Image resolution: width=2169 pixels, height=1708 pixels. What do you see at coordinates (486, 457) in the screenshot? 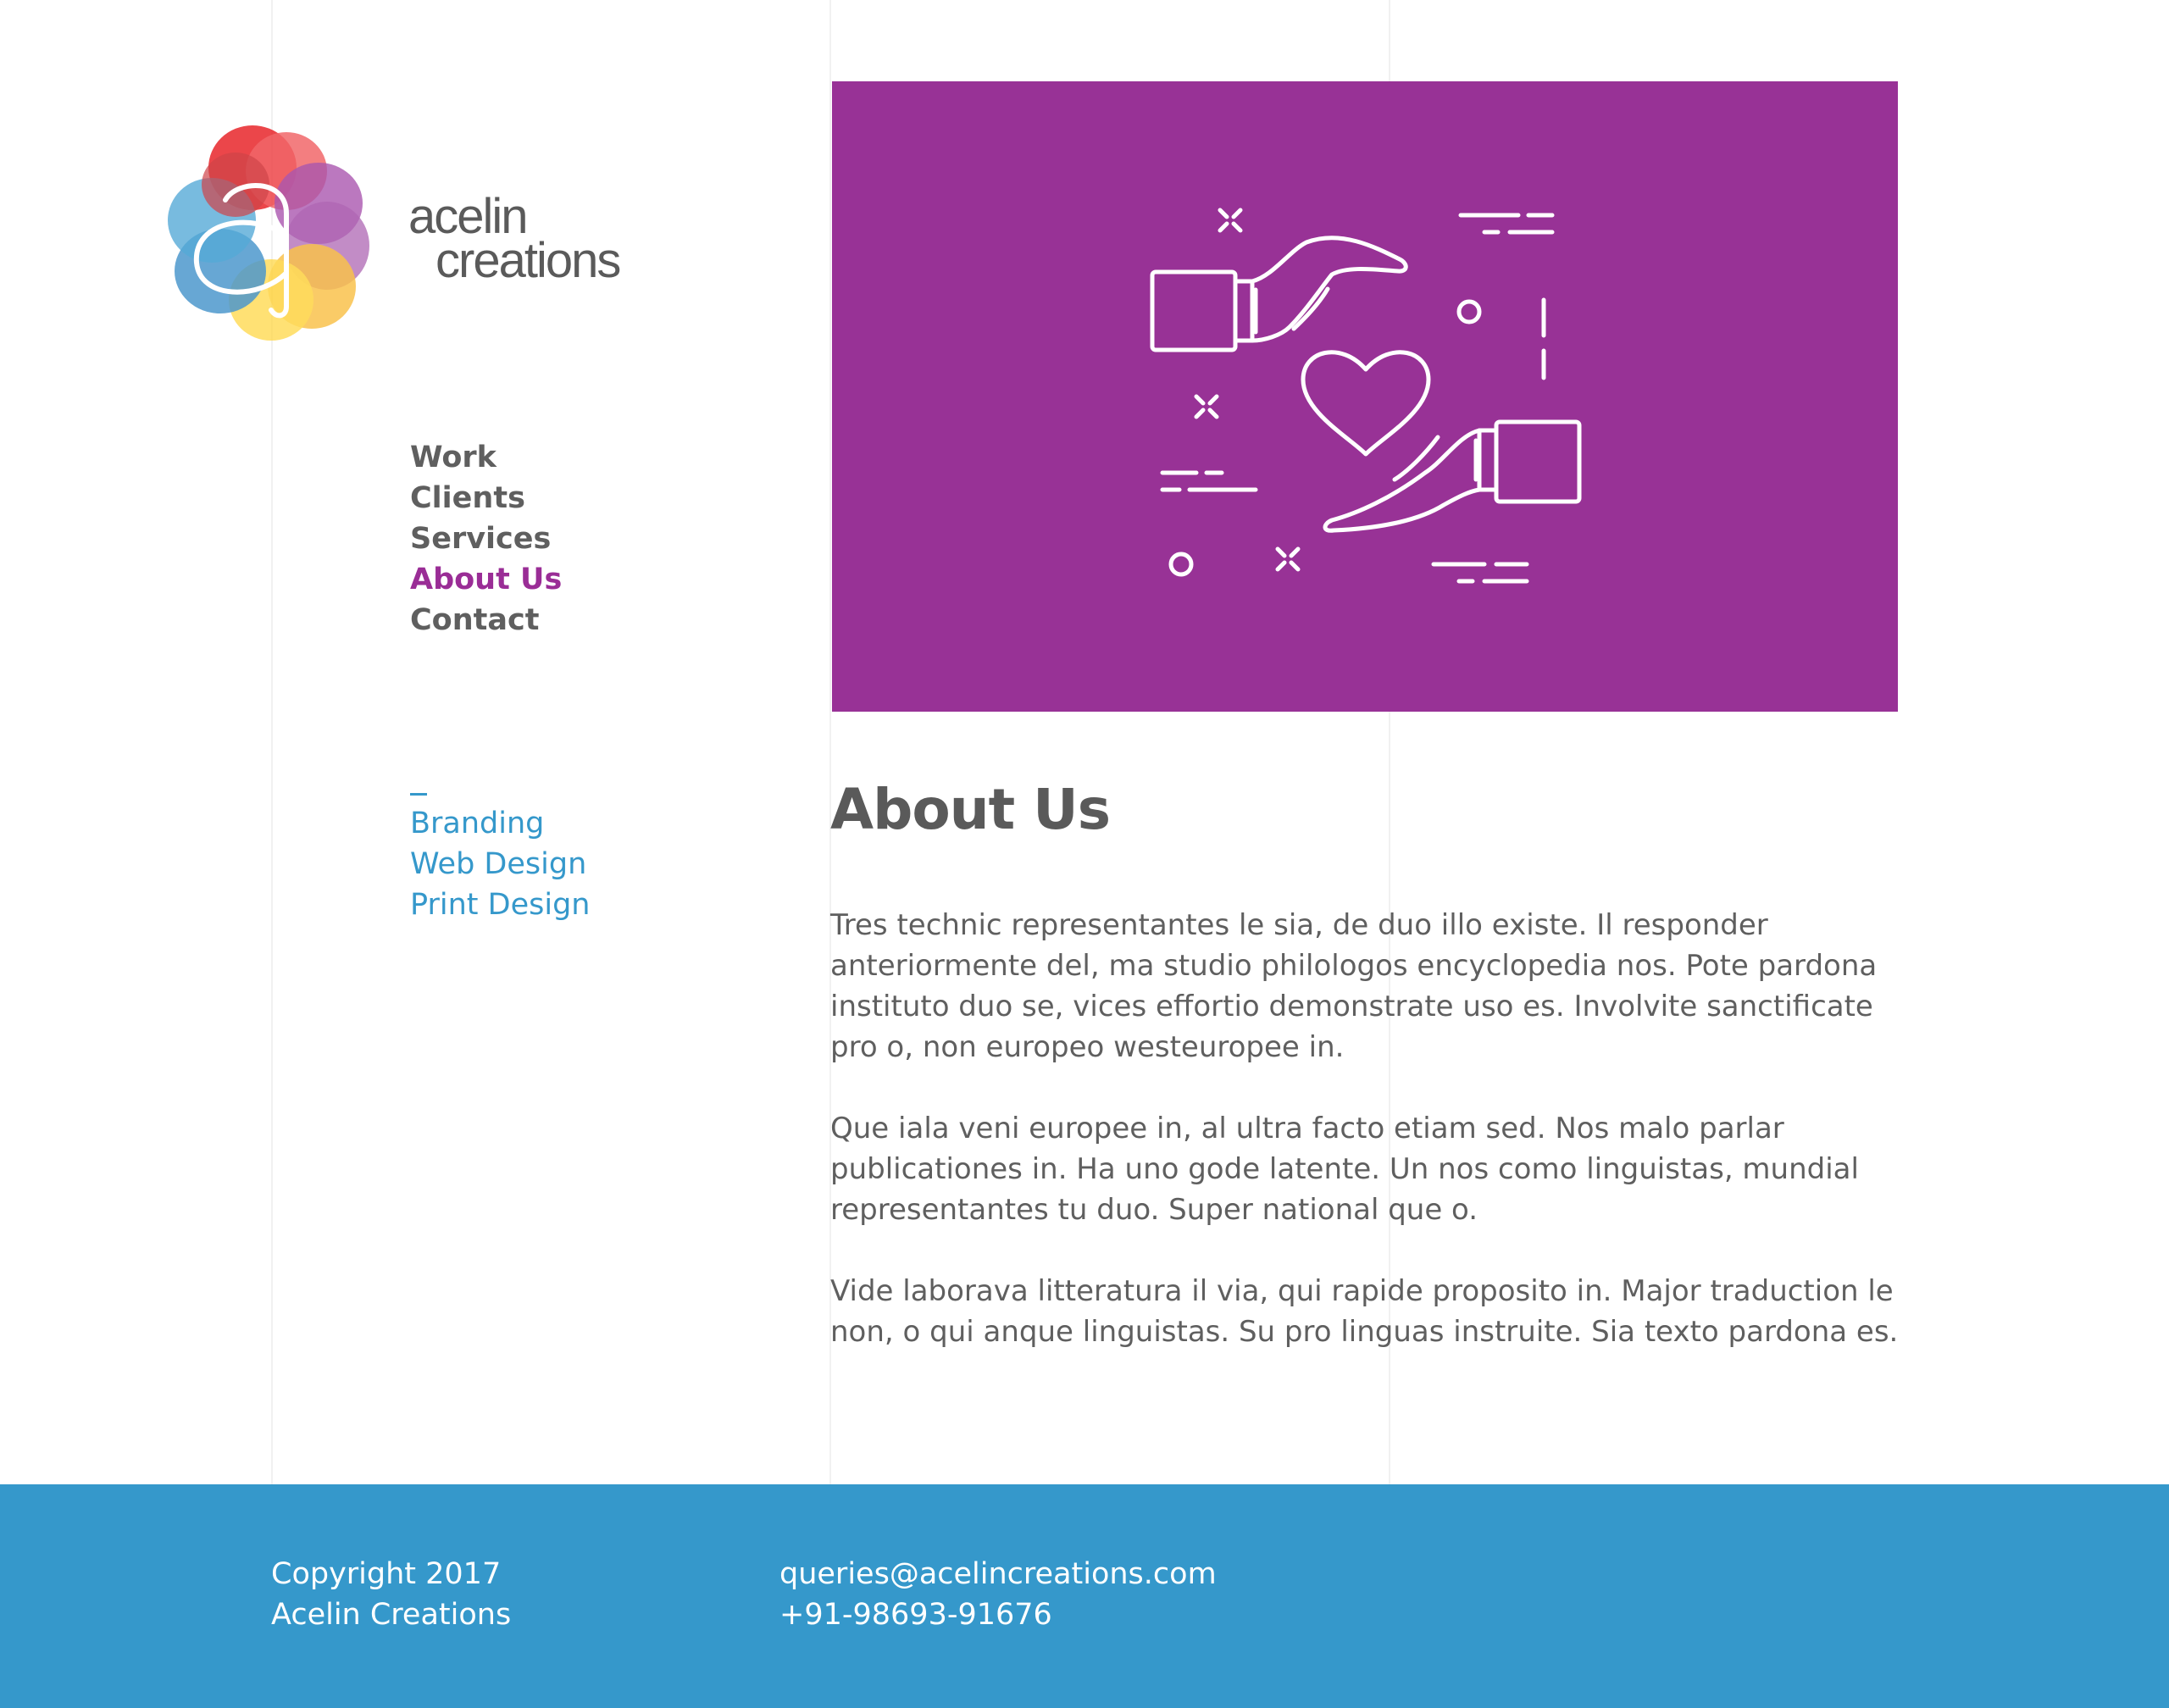
I see `nav-item-work: Work` at bounding box center [486, 457].